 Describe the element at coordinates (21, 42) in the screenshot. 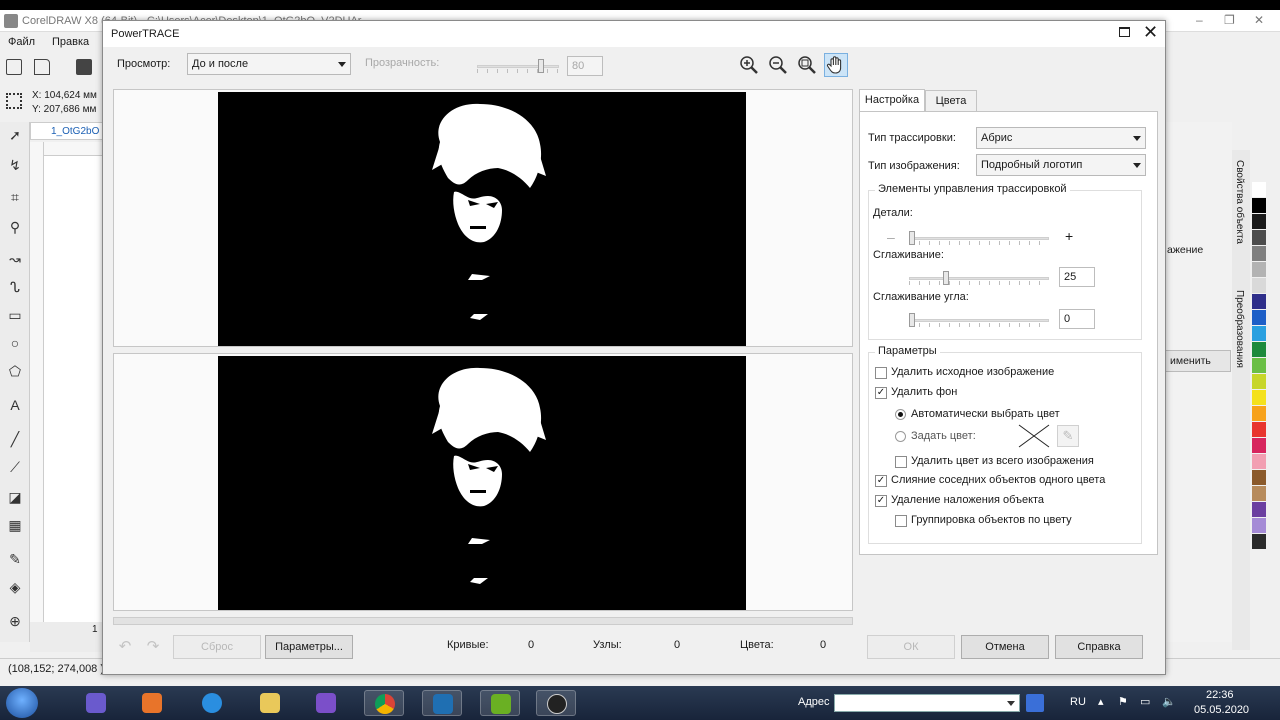

I see `menu-file: Файл` at that location.